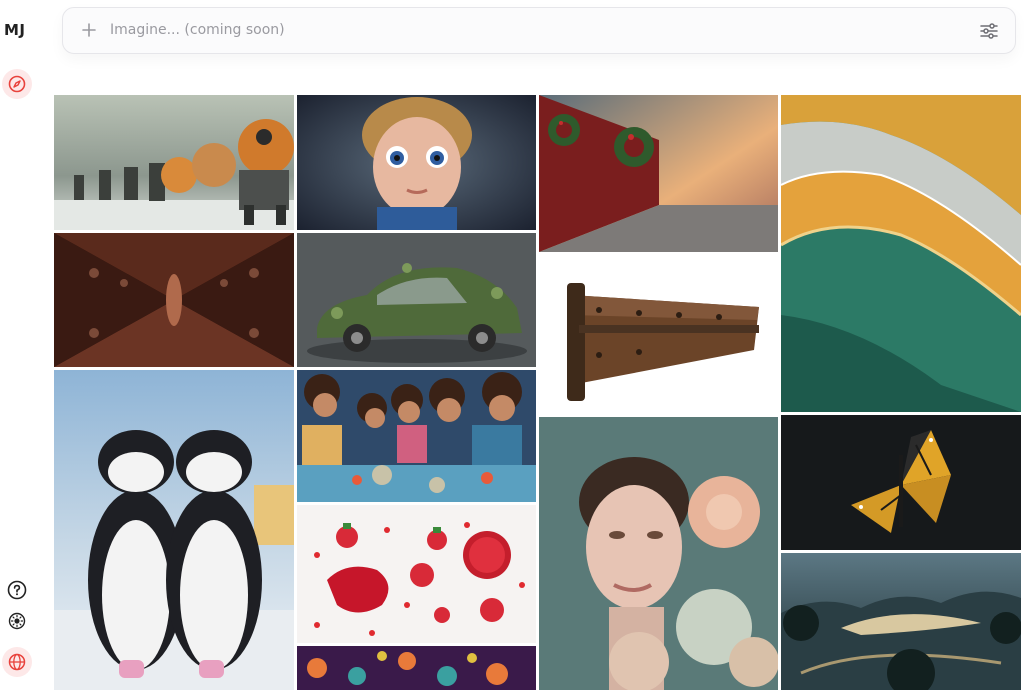 The image size is (1024, 690). Describe the element at coordinates (17, 345) in the screenshot. I see `sidebar: MJ` at that location.